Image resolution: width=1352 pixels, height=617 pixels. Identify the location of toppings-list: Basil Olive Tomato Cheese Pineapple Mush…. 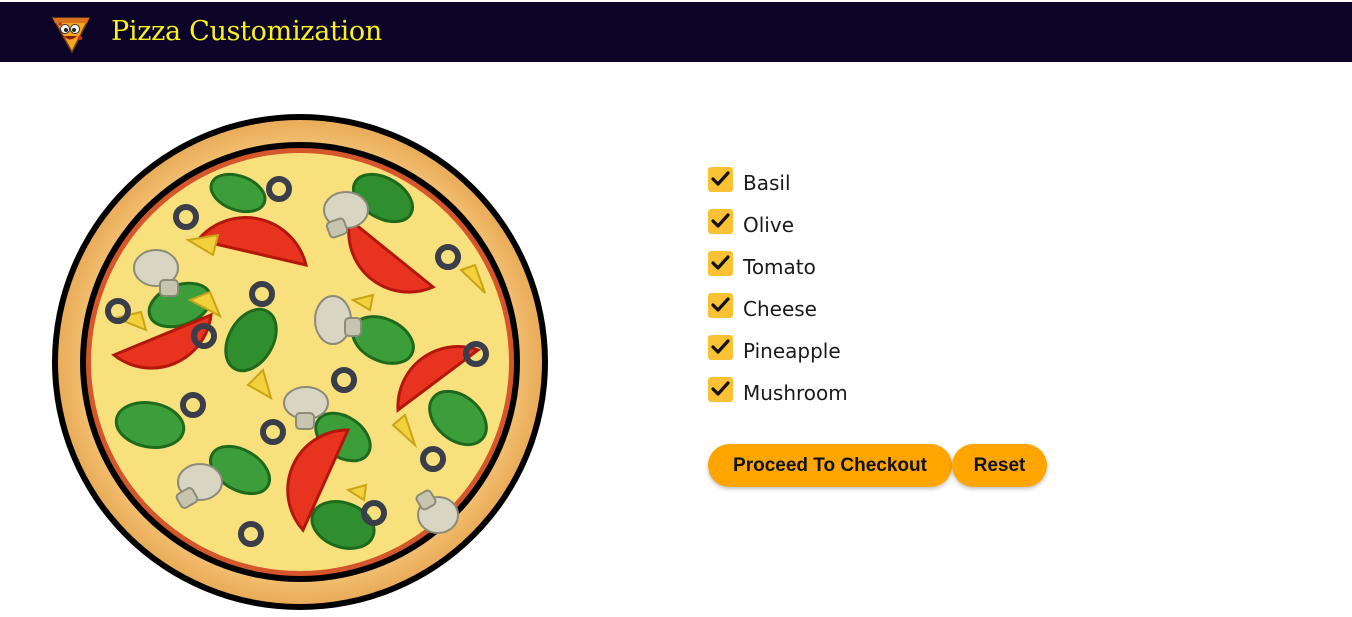
(778, 288).